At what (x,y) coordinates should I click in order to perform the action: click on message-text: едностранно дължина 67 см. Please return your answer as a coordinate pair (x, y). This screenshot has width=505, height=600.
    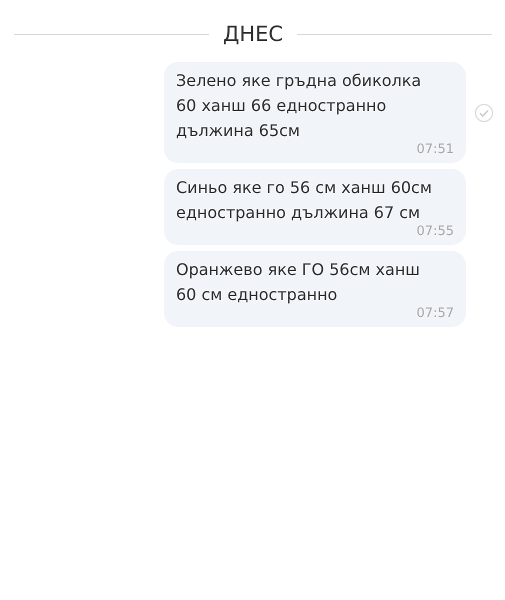
    Looking at the image, I should click on (299, 213).